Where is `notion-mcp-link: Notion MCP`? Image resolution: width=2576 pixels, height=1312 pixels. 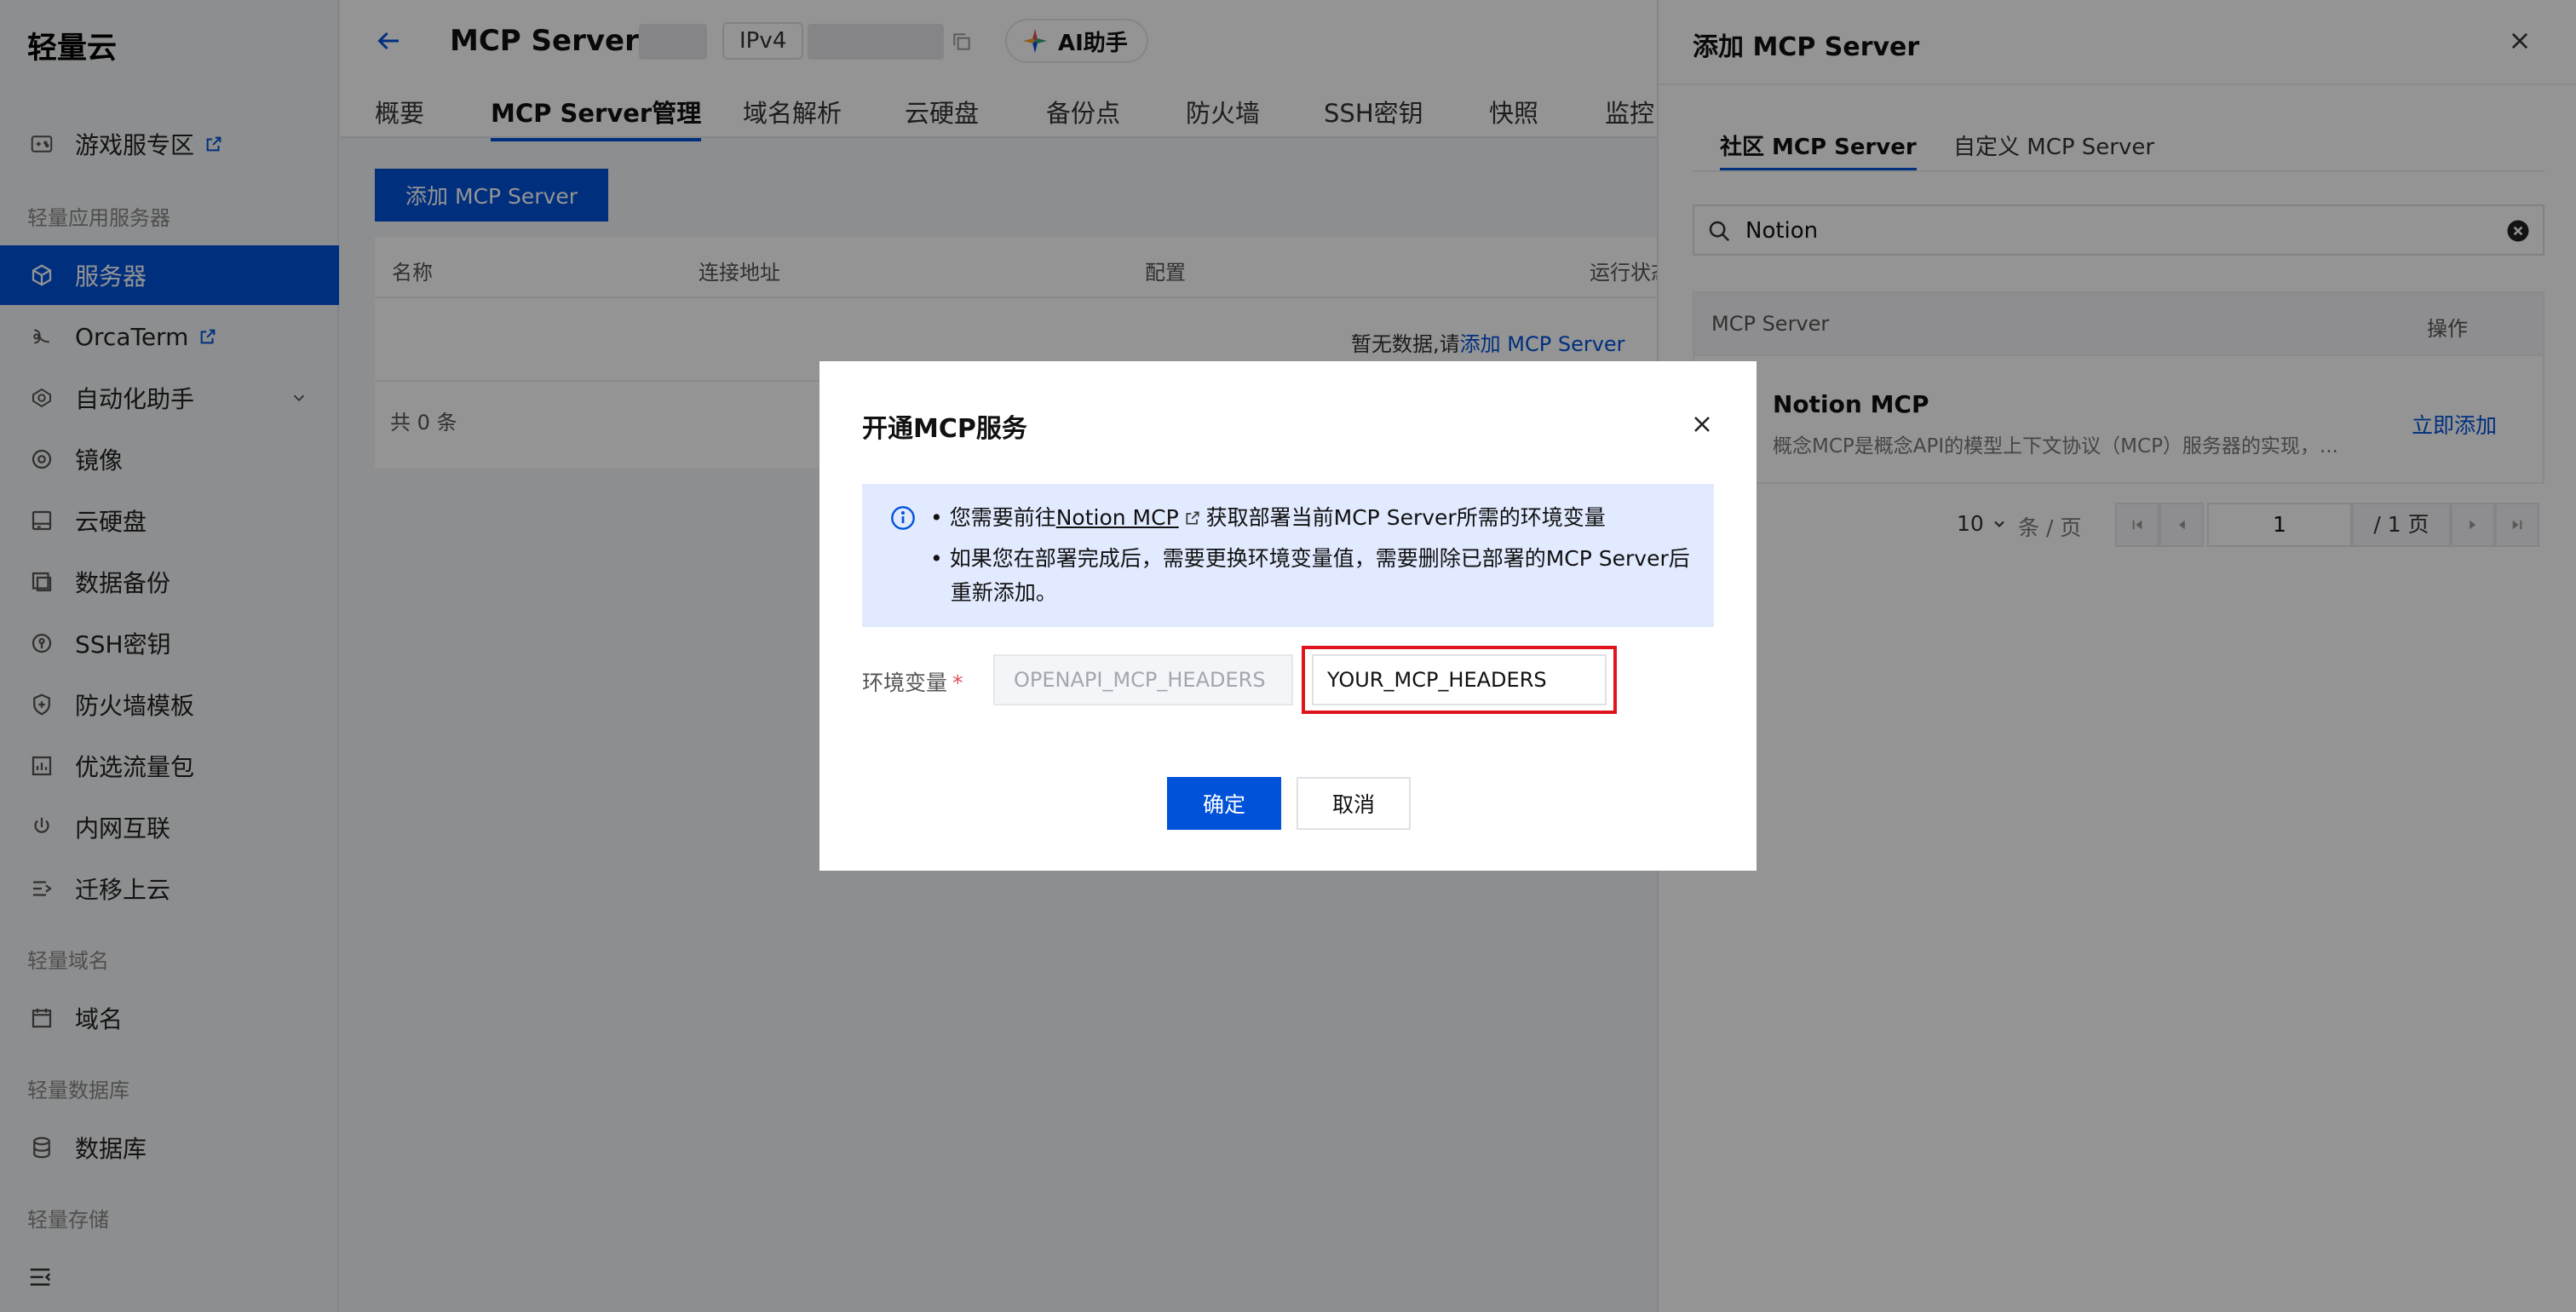
notion-mcp-link: Notion MCP is located at coordinates (1118, 517).